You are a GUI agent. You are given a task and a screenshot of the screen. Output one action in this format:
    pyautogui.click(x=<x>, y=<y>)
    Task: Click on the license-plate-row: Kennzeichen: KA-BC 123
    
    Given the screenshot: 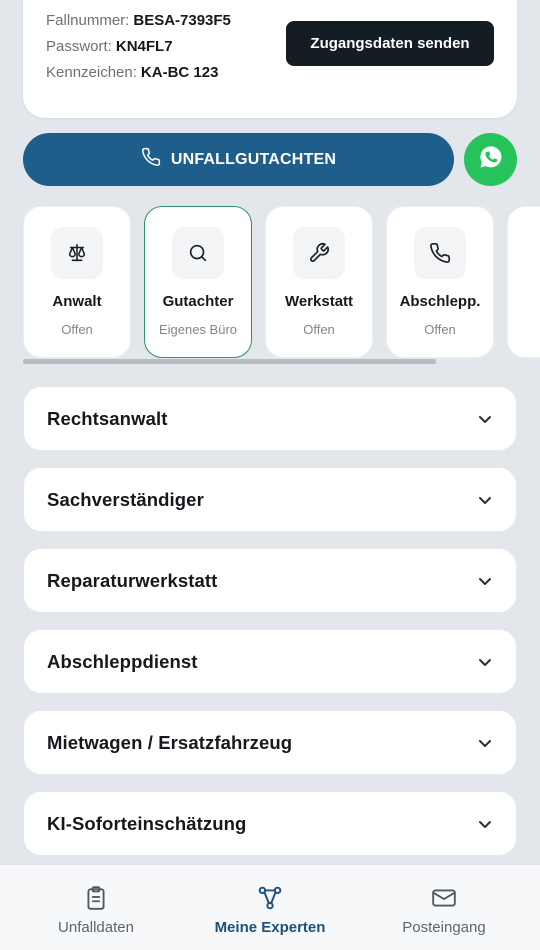 What is the action you would take?
    pyautogui.click(x=138, y=73)
    